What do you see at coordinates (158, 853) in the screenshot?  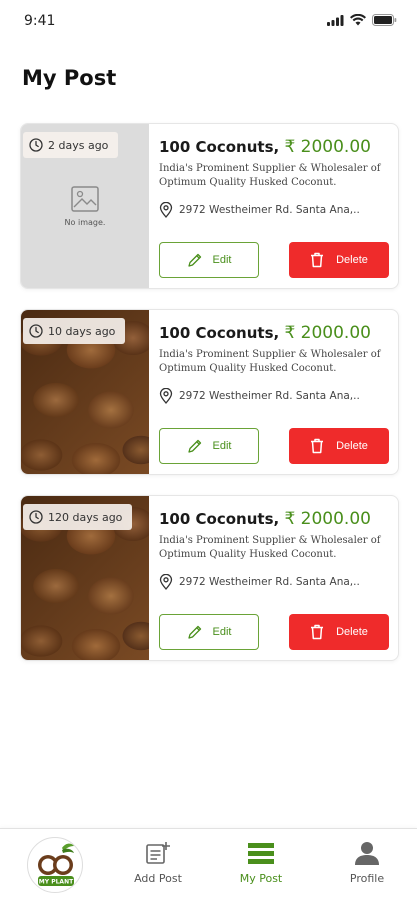 I see `add-post-icon` at bounding box center [158, 853].